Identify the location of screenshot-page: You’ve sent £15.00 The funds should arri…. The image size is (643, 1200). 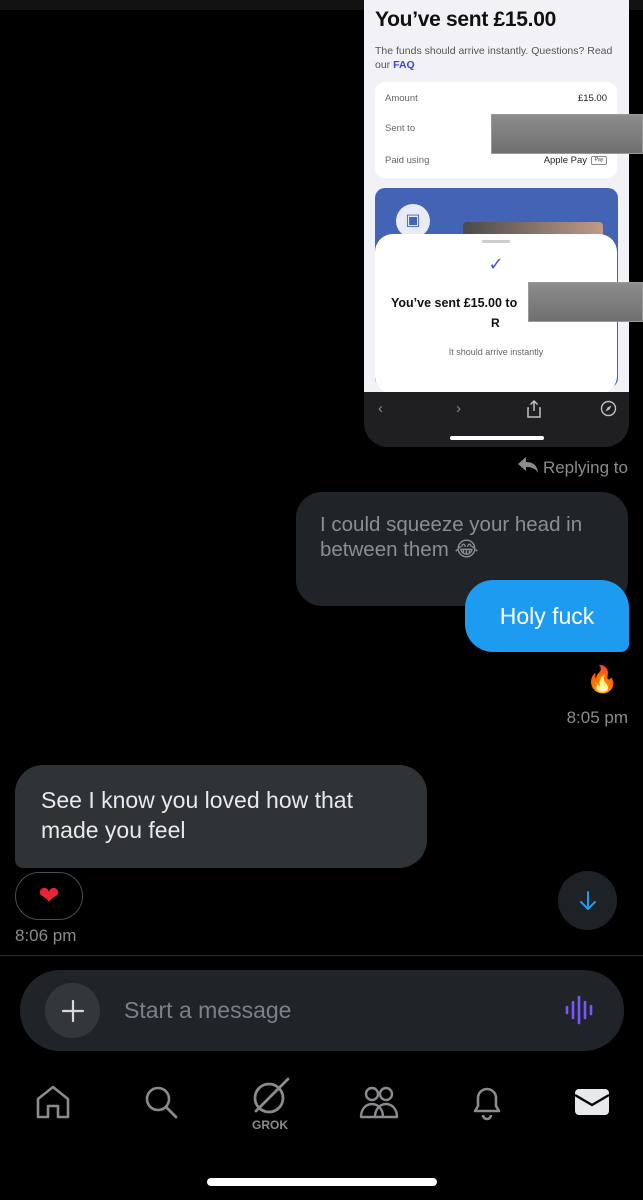
(496, 197).